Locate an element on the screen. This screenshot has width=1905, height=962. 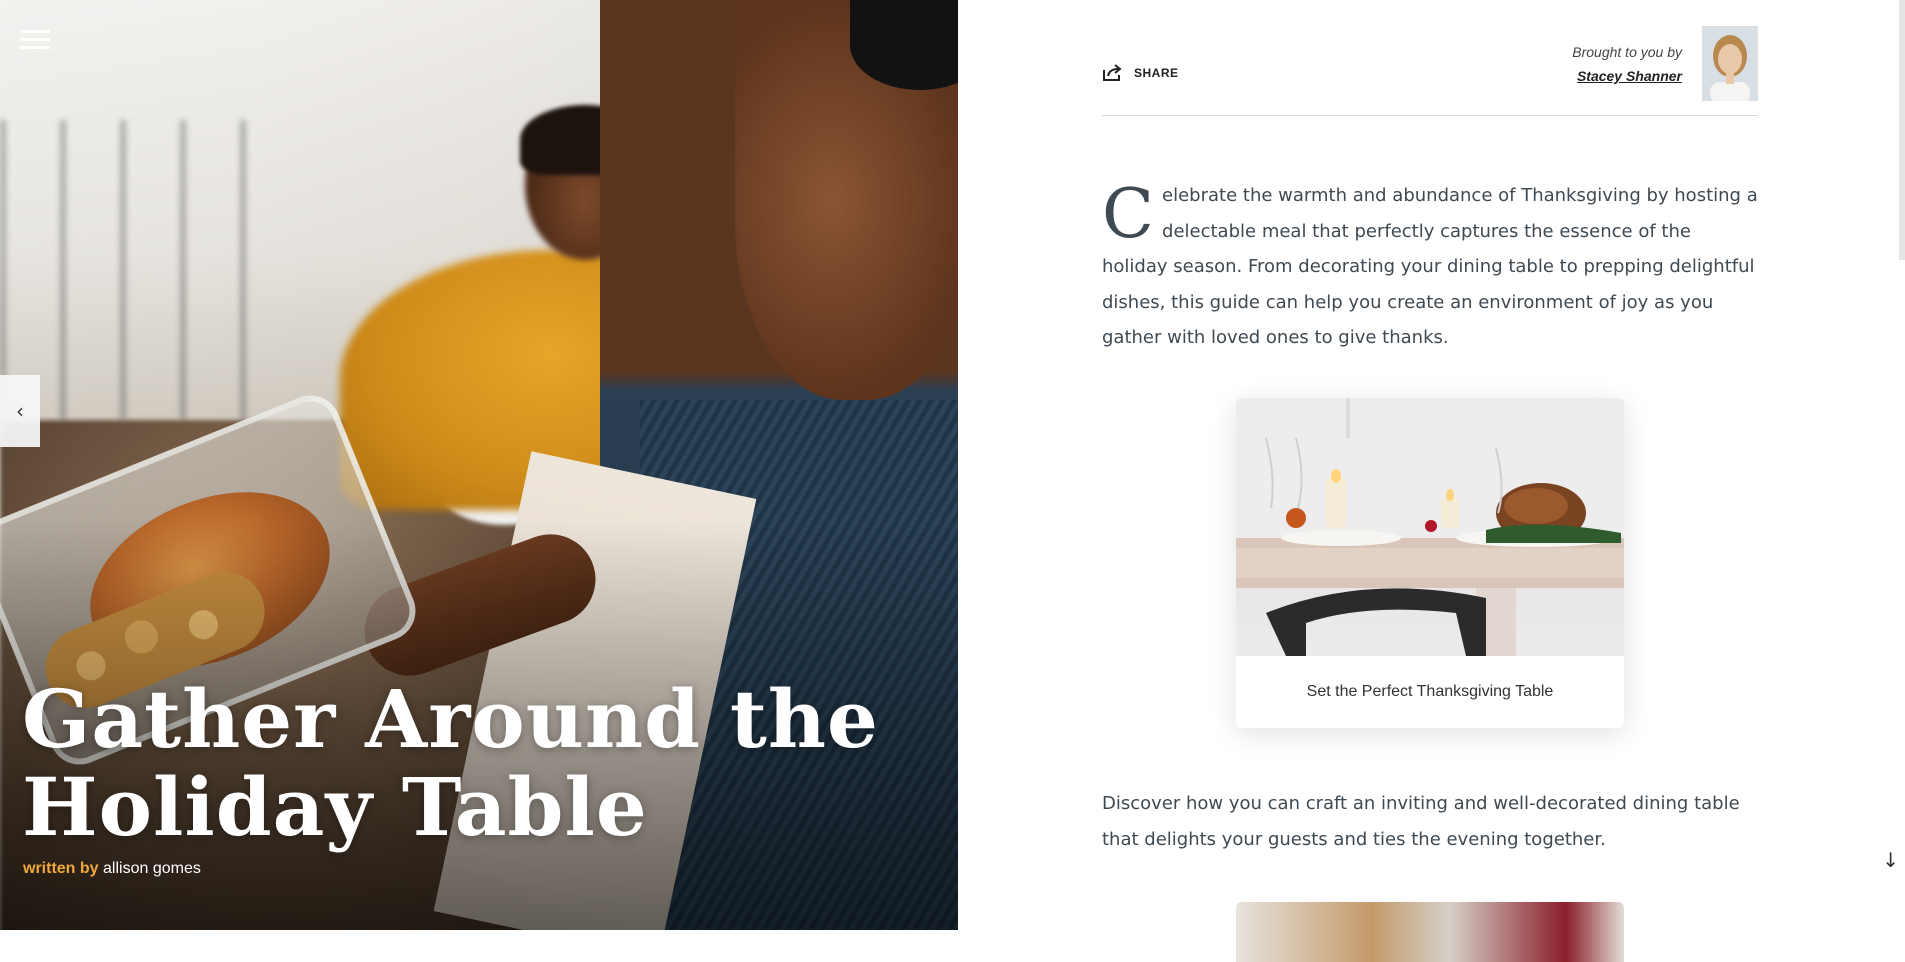
page-title: Gather Around the Holiday Table is located at coordinates (462, 763).